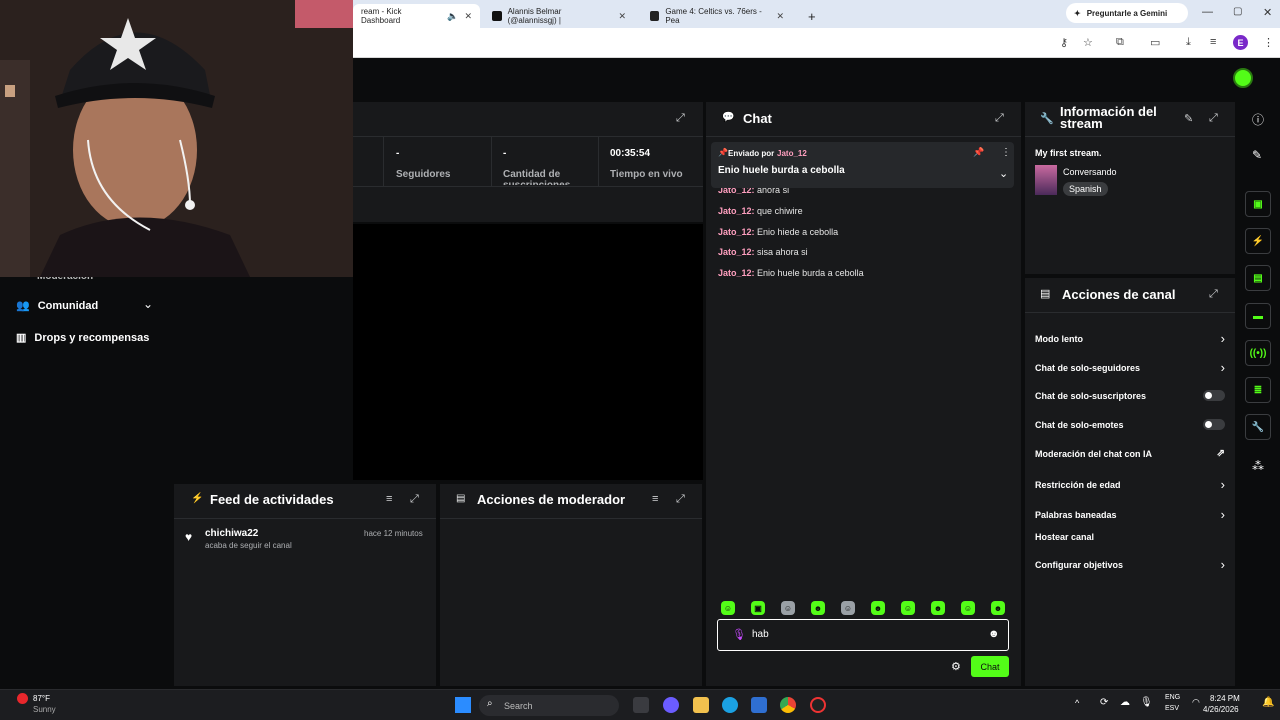  Describe the element at coordinates (1130, 484) in the screenshot. I see `age-restriction-row: Restricción de edad ›` at that location.